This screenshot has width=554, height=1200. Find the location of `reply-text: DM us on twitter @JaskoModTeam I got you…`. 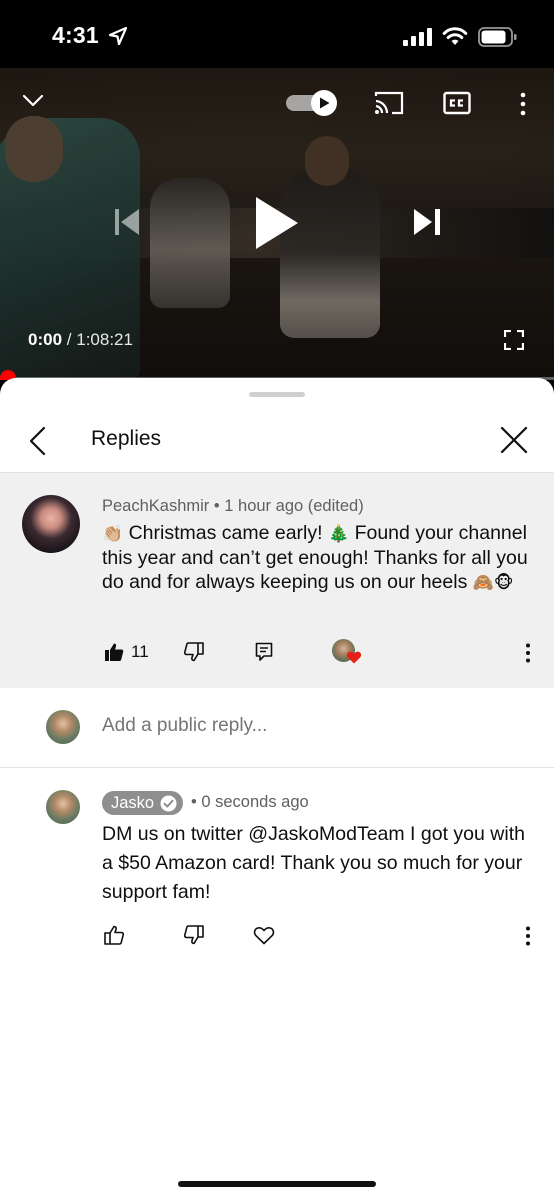

reply-text: DM us on twitter @JaskoModTeam I got you… is located at coordinates (313, 863).